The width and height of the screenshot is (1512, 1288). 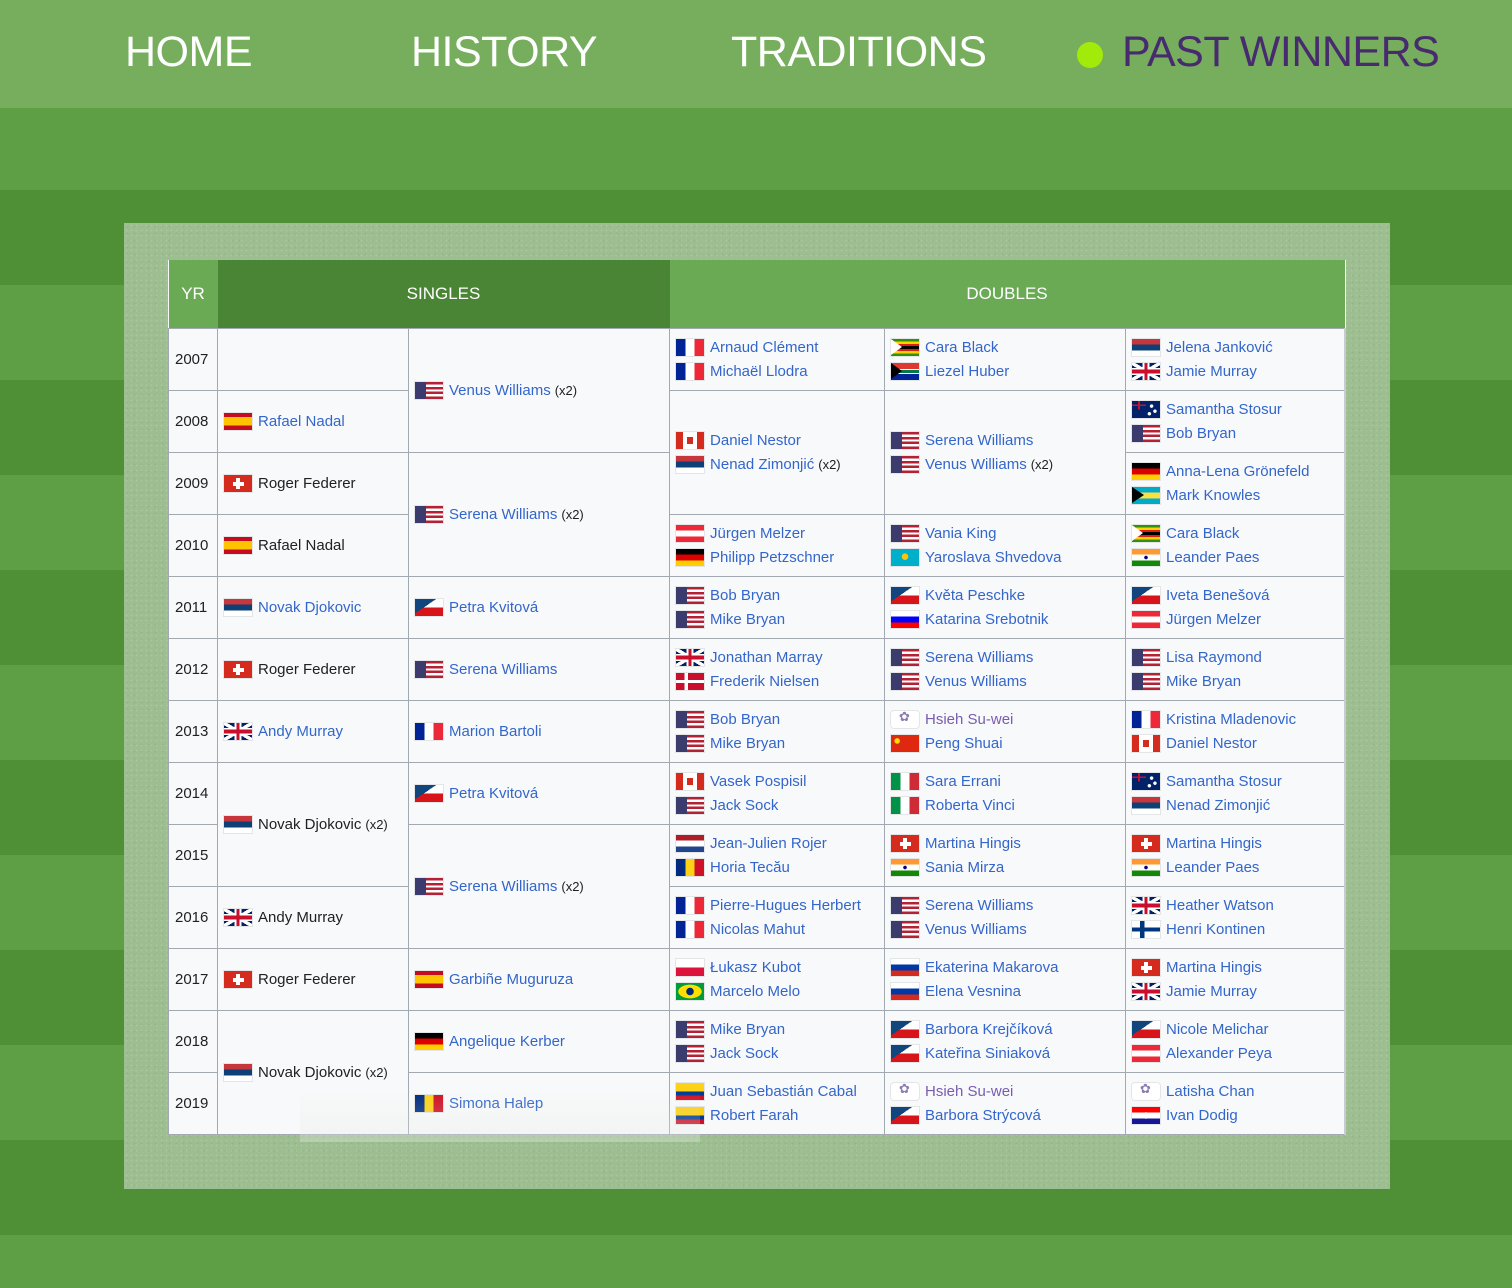 I want to click on player-name: Anna-Lena Grönefeld, so click(x=1237, y=471).